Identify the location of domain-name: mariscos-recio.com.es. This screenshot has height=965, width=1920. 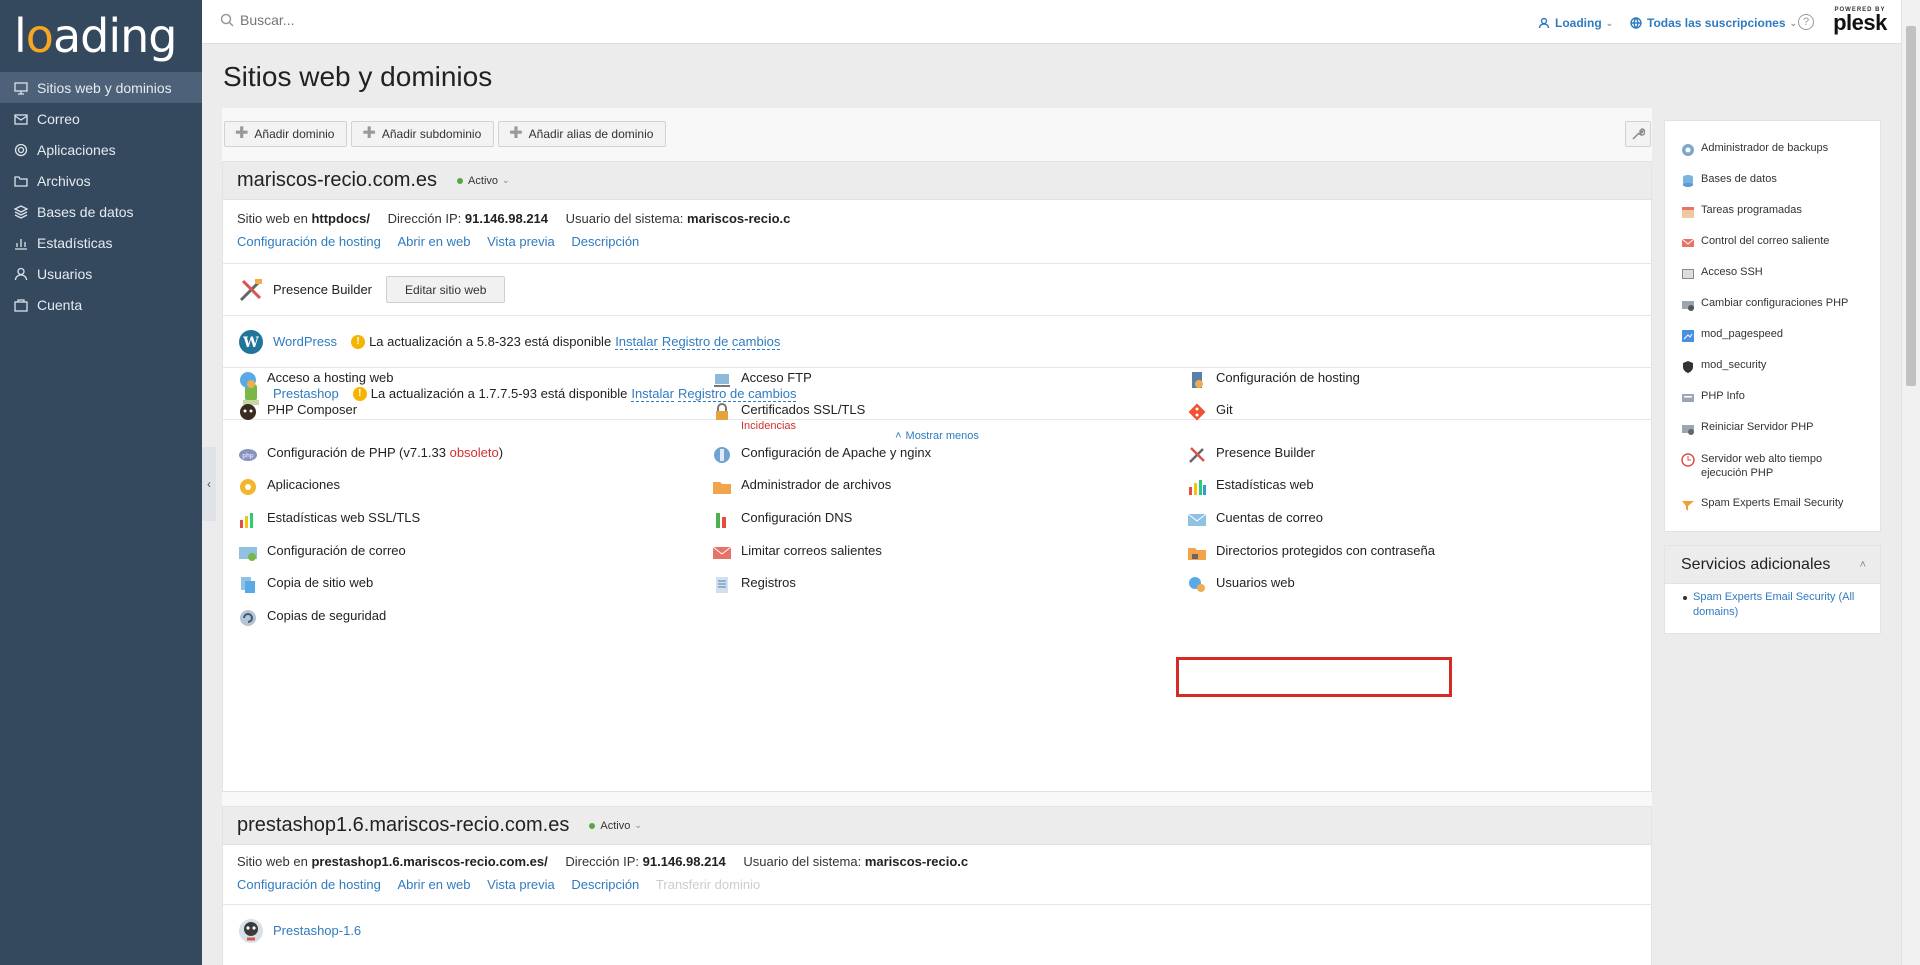
(337, 180).